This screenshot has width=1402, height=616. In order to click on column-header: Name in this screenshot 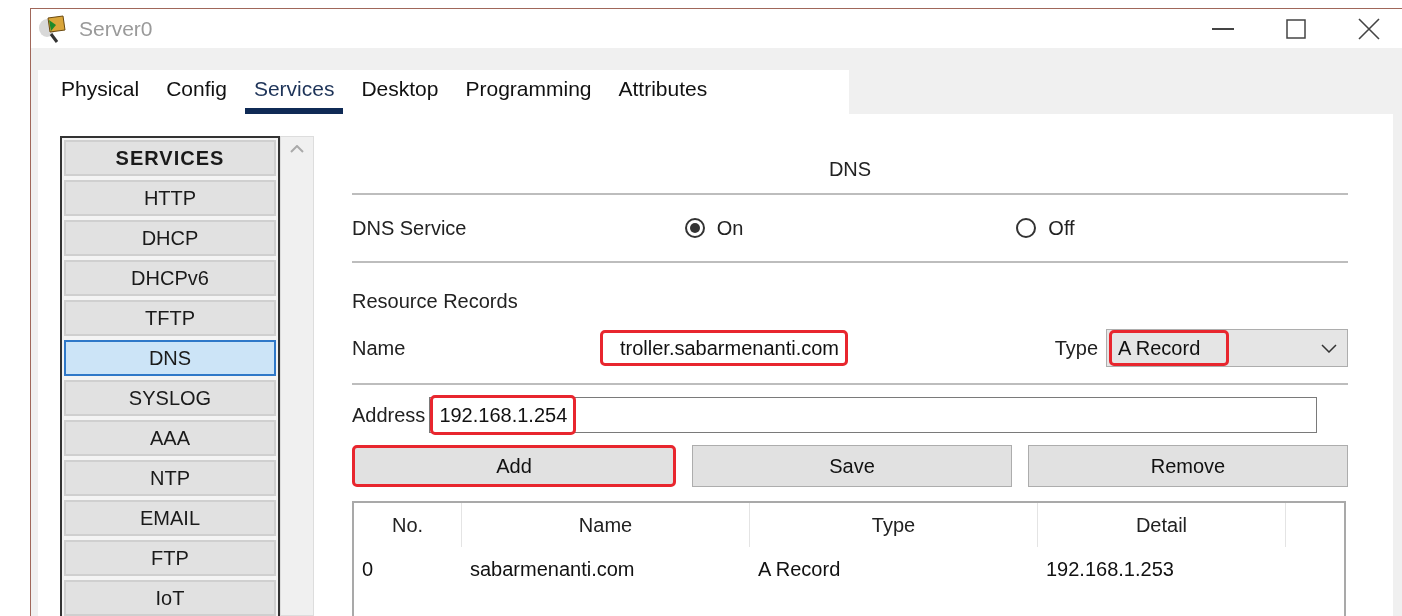, I will do `click(606, 525)`.